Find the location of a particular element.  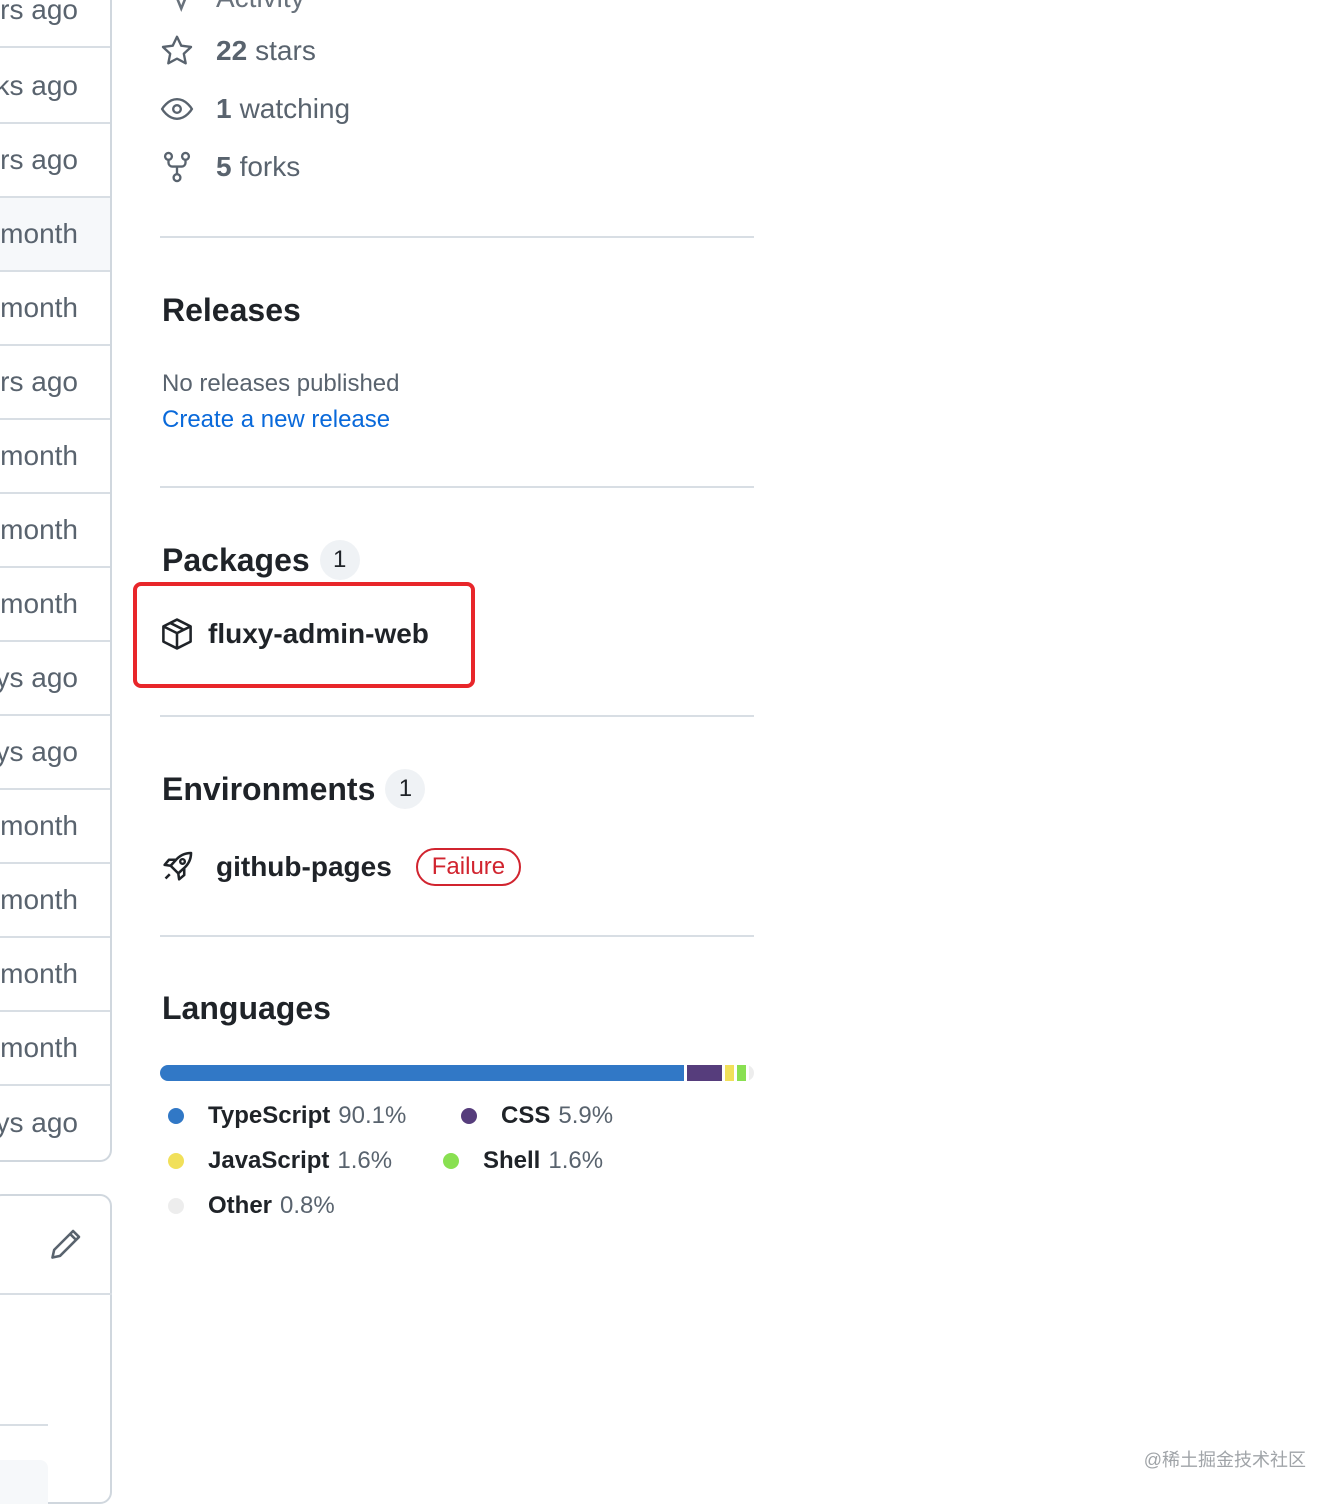

environments-counter: 1 is located at coordinates (405, 789).